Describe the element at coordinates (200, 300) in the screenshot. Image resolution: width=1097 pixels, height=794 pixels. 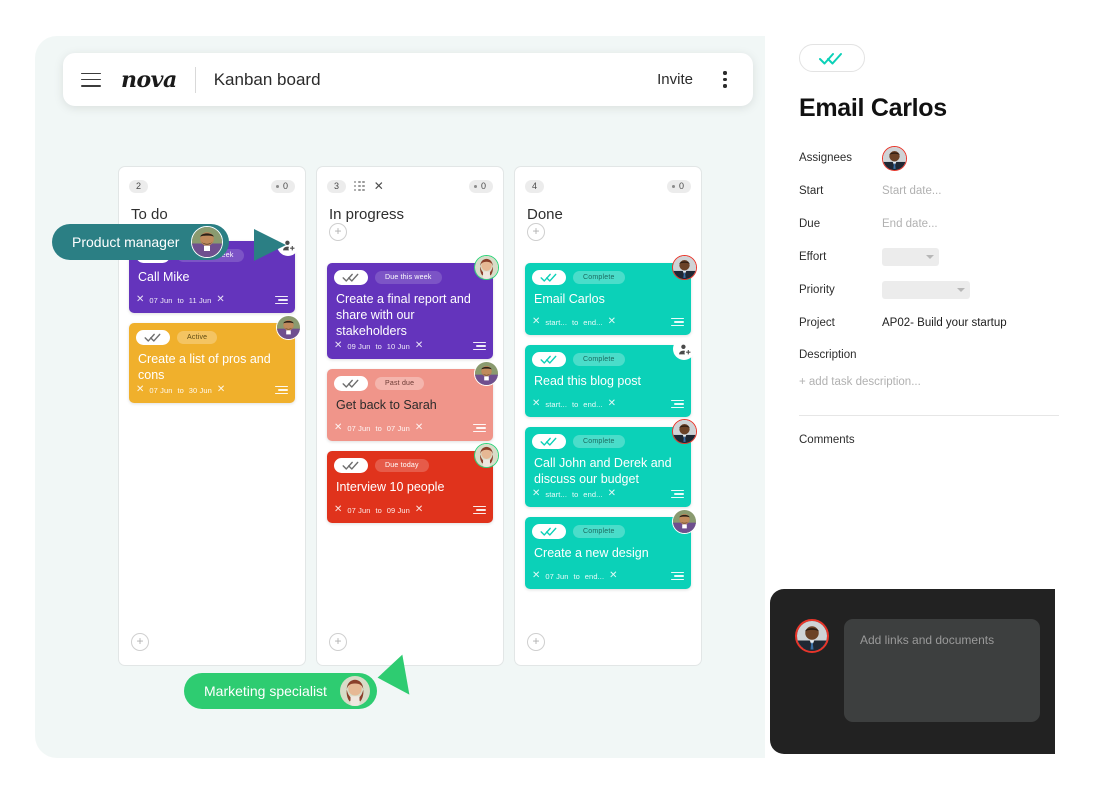
I see `end-date: 11 Jun` at that location.